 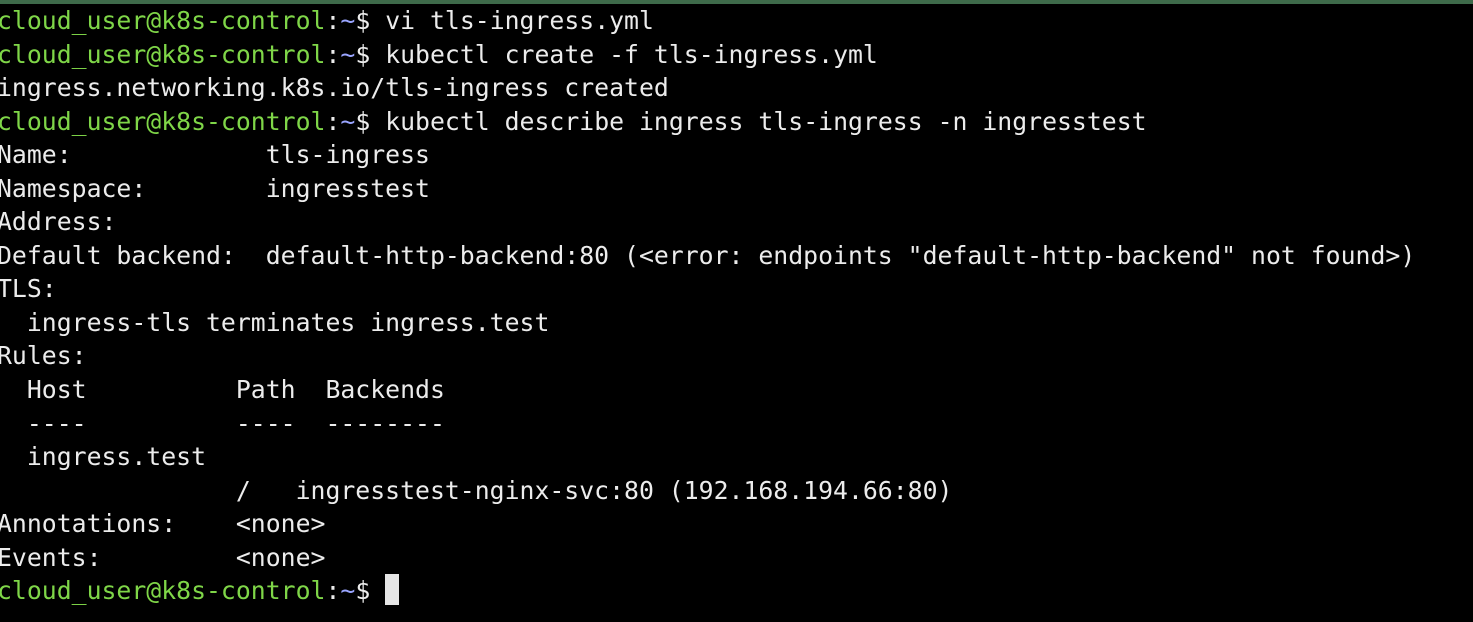 I want to click on command-text: kubectl create -f tls-ingress.yml, so click(x=624, y=54).